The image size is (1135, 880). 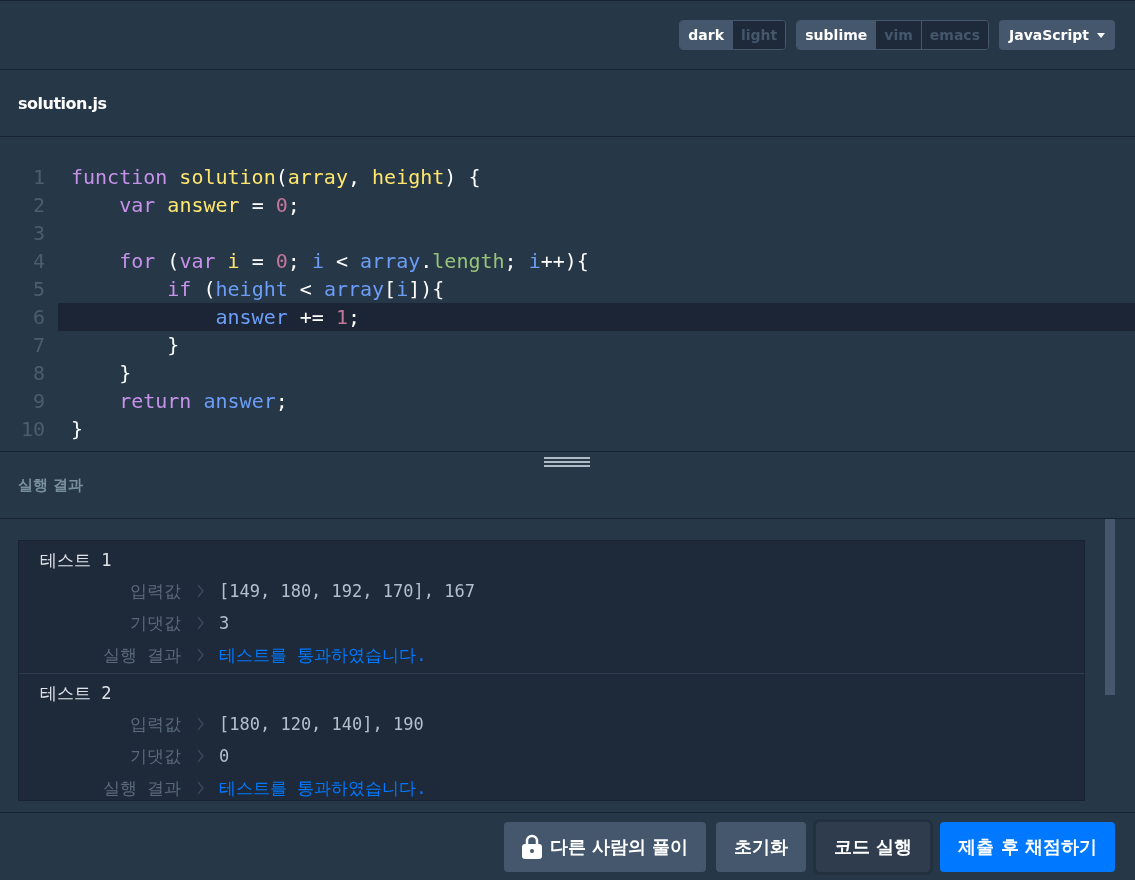 I want to click on caret-icon, so click(x=1101, y=35).